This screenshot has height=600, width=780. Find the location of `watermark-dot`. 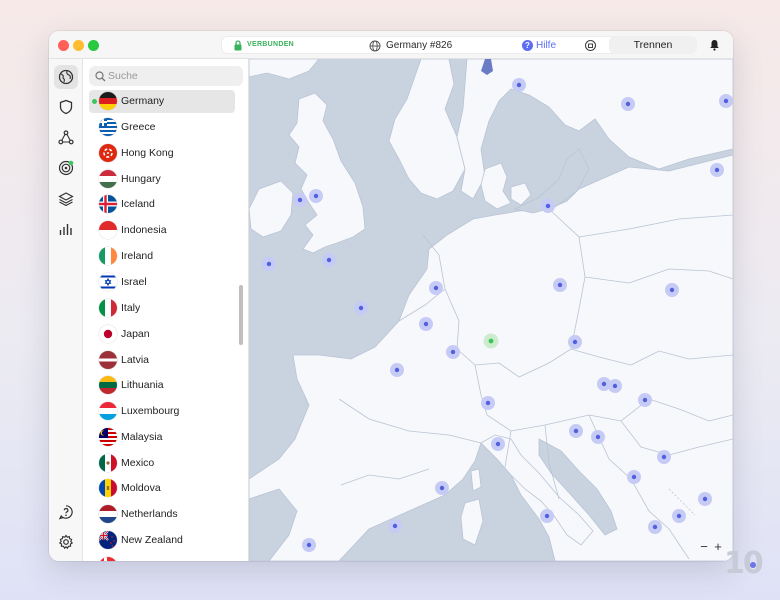

watermark-dot is located at coordinates (753, 565).